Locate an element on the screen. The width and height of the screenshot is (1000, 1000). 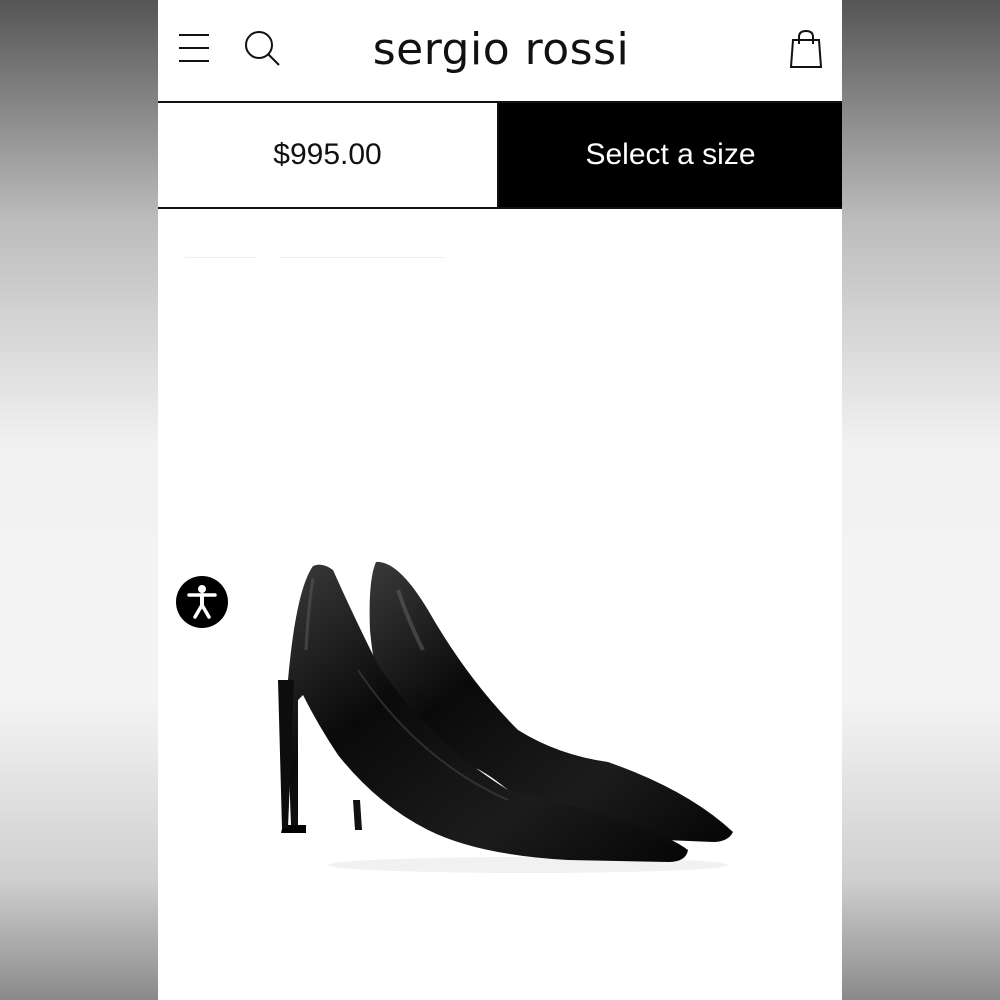
accessibility-button is located at coordinates (202, 602).